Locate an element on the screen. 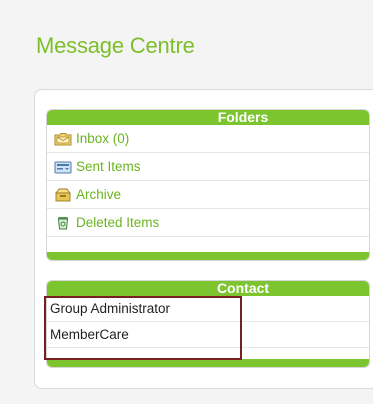  folder-item-inbox: Inbox (0) is located at coordinates (208, 139).